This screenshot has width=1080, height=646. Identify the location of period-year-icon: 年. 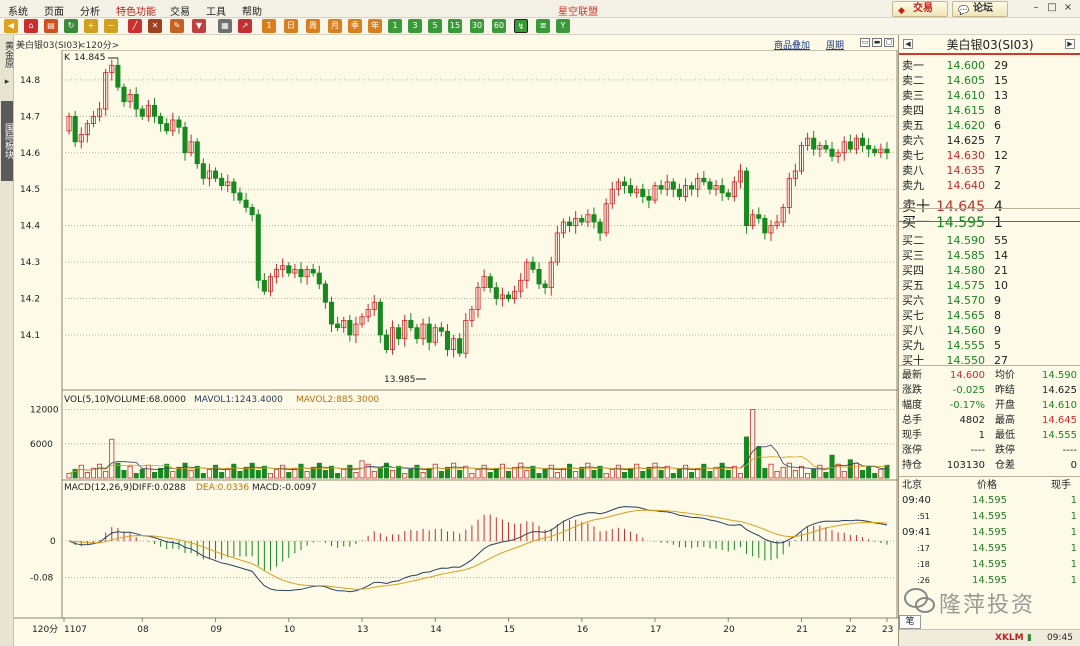
(375, 26).